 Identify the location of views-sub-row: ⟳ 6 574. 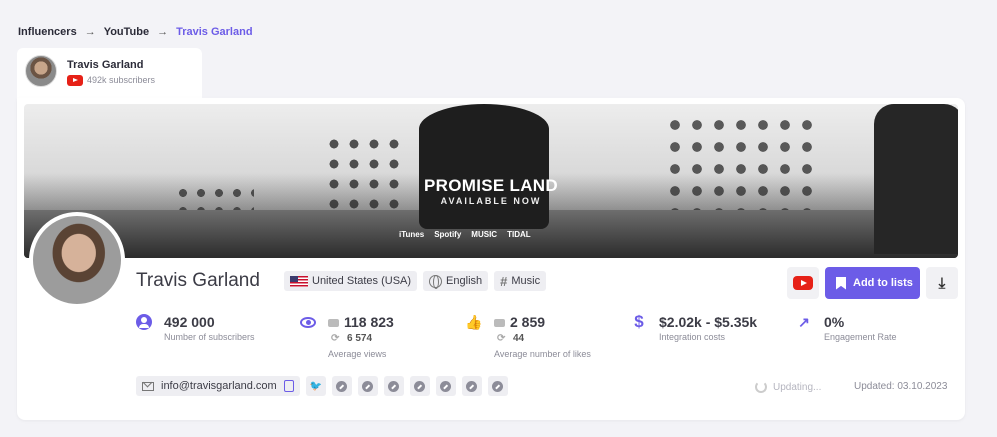
(351, 338).